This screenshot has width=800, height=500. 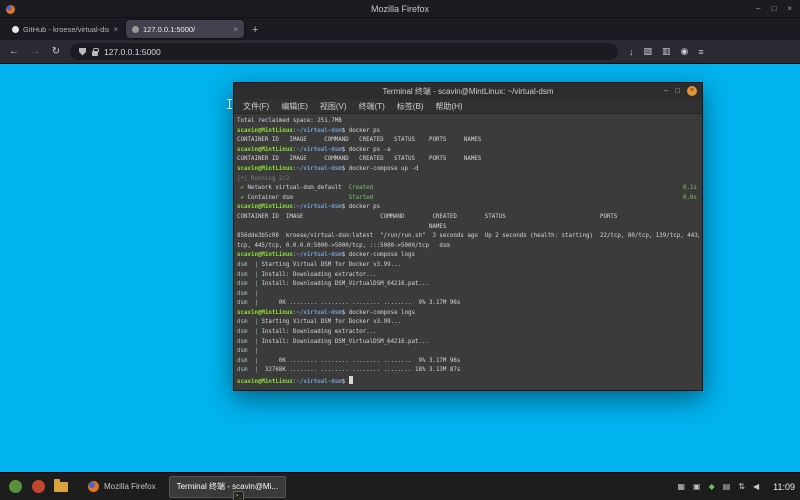 I want to click on url-bar: 127.0.0.1:5000, so click(x=344, y=51).